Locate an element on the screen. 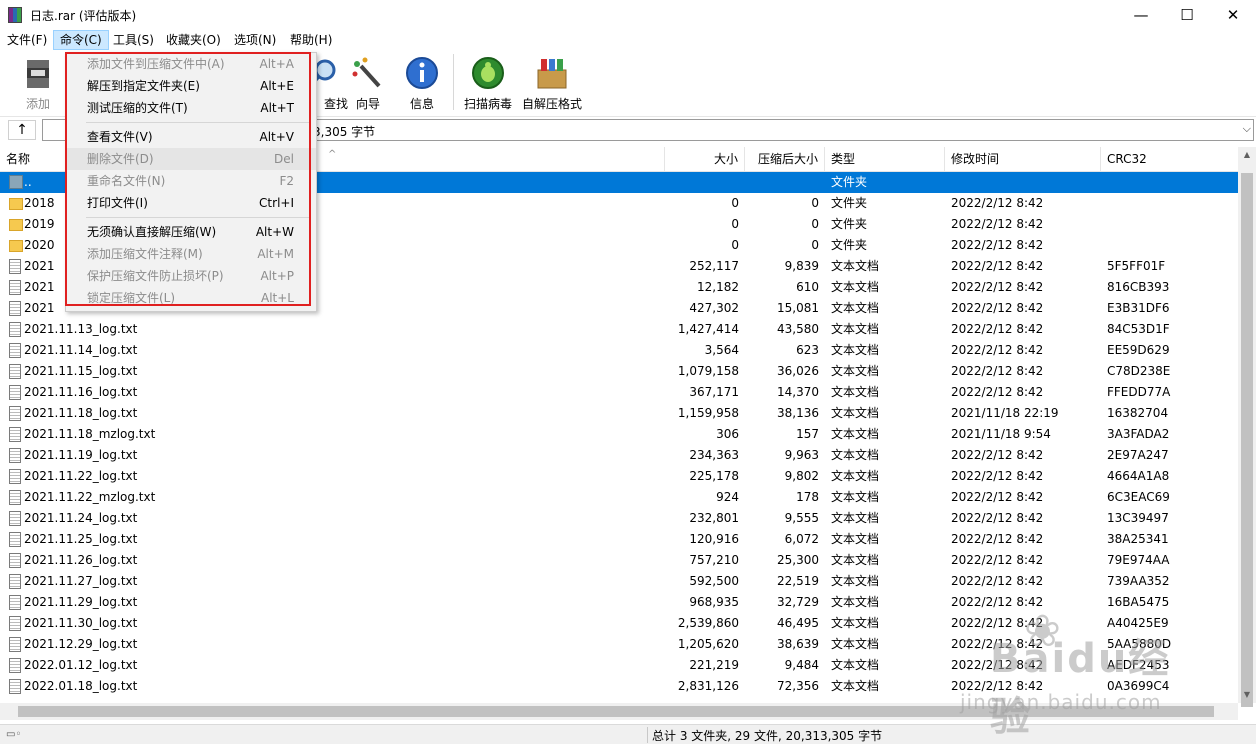 This screenshot has width=1256, height=744. menu-file: 文件(F) is located at coordinates (27, 40).